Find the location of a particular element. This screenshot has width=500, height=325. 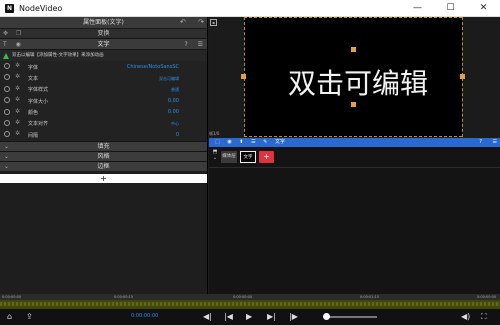

fill-section: ⌄ 填充 is located at coordinates (103, 145).